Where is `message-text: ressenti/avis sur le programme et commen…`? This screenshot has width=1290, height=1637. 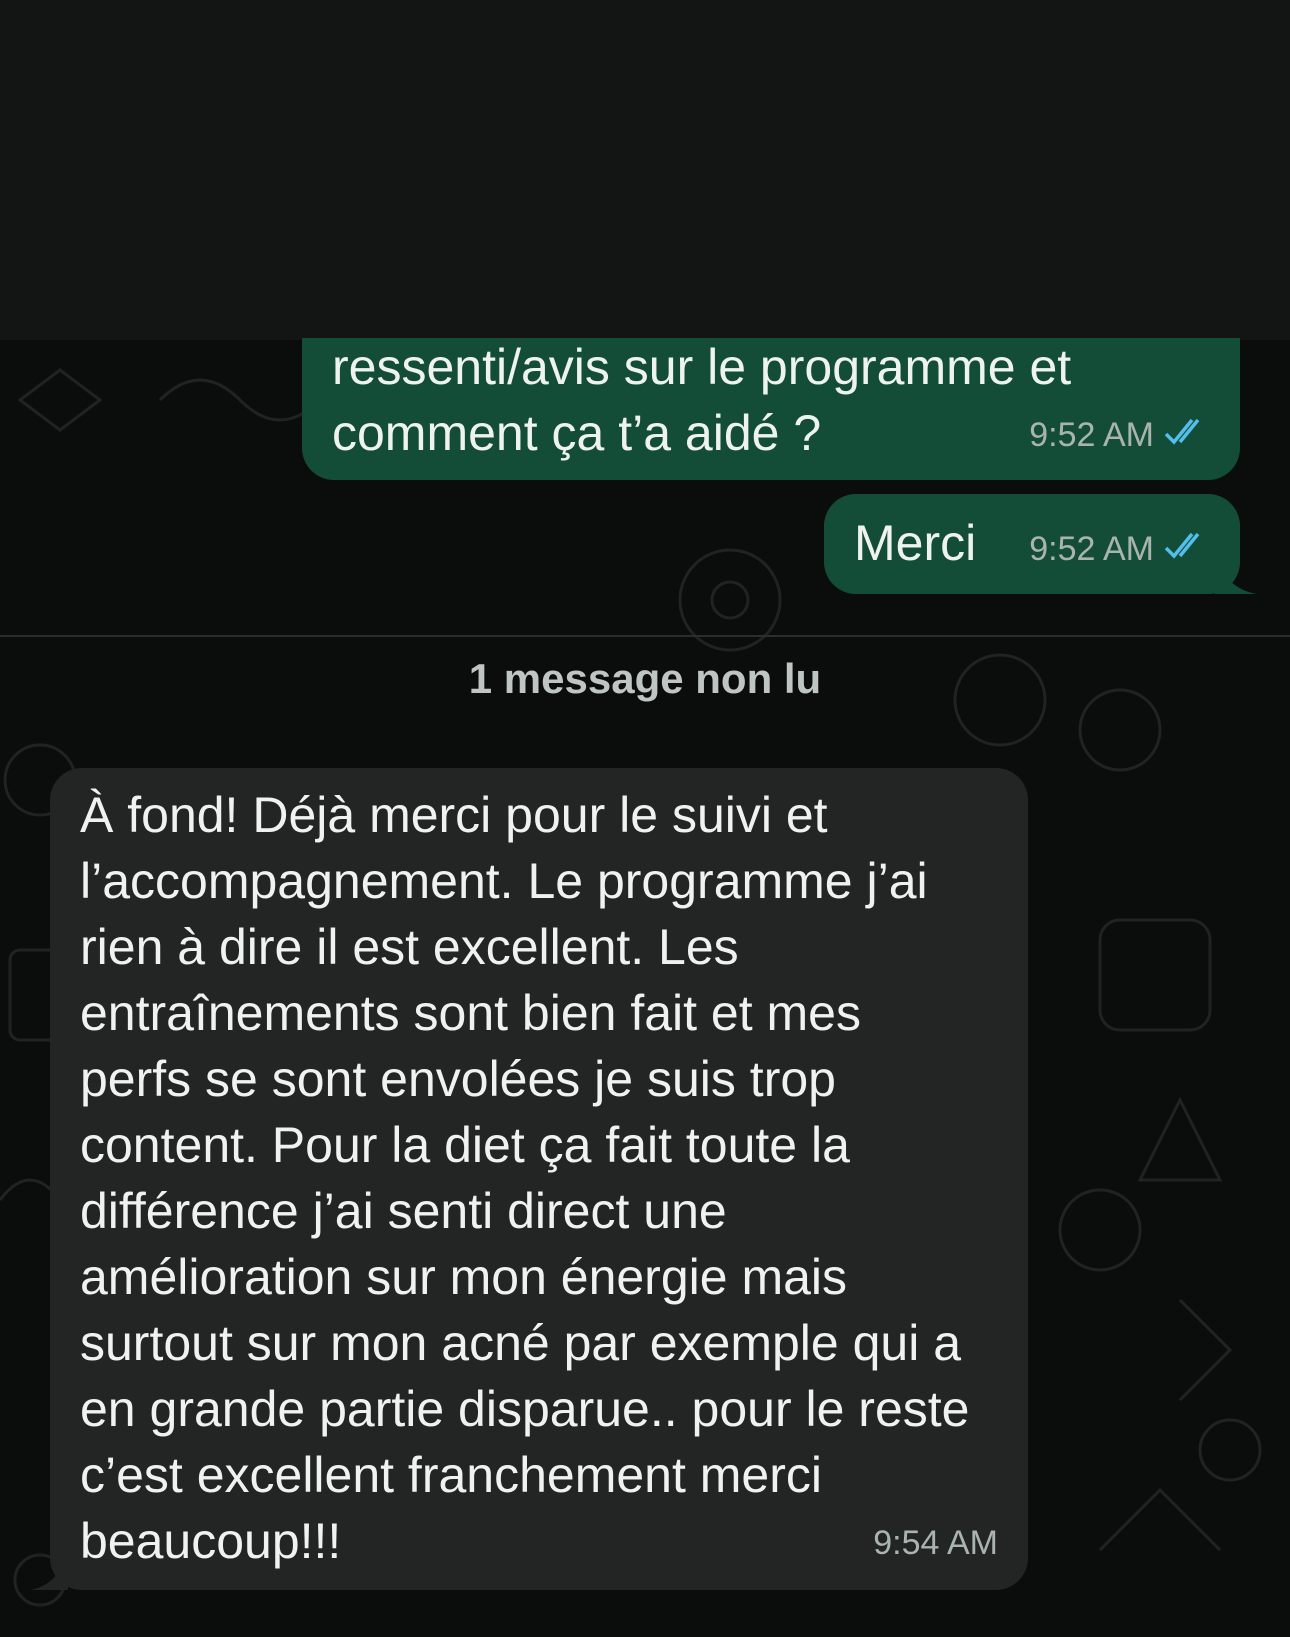 message-text: ressenti/avis sur le programme et commen… is located at coordinates (702, 400).